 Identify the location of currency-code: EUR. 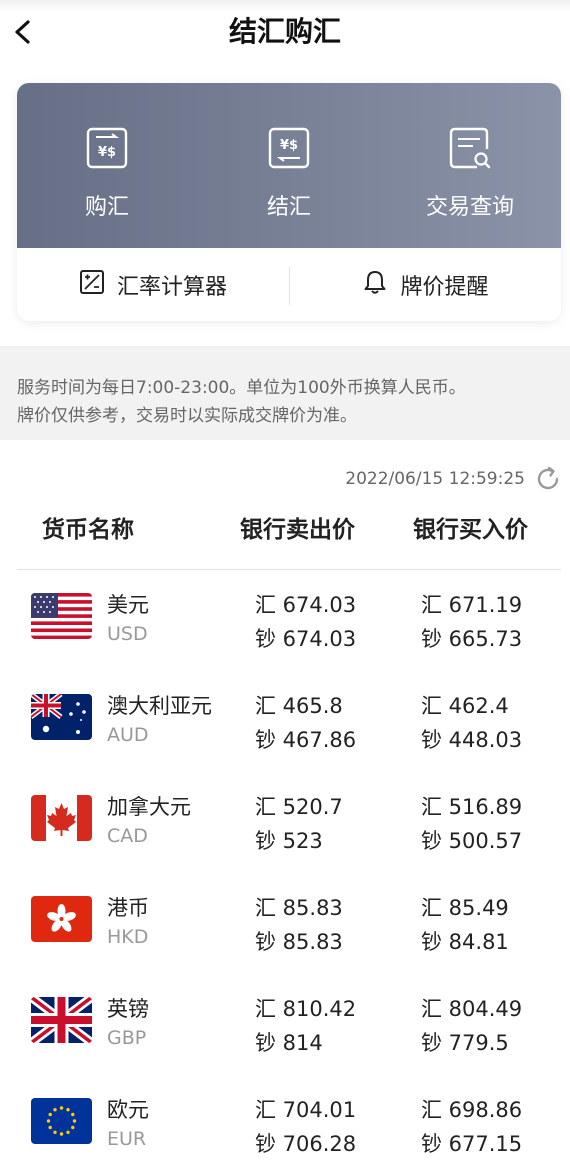
(127, 1139).